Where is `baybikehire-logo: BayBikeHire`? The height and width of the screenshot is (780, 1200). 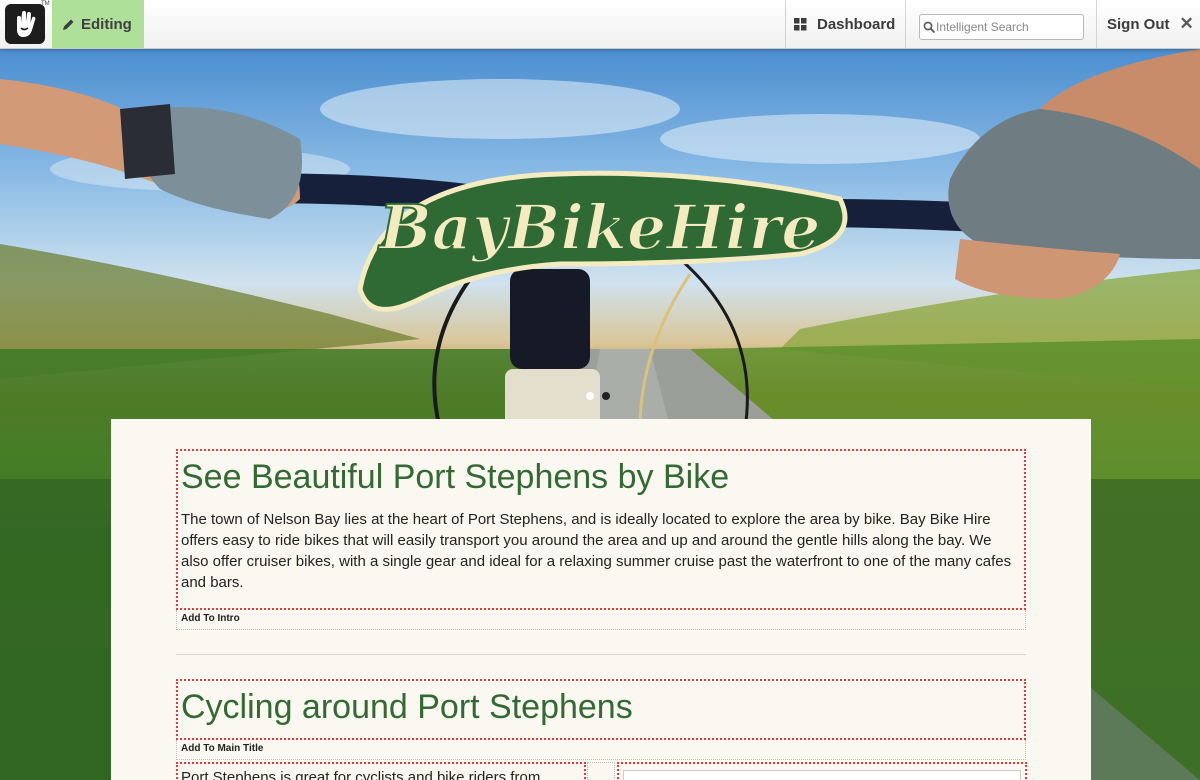
baybikehire-logo: BayBikeHire is located at coordinates (602, 241).